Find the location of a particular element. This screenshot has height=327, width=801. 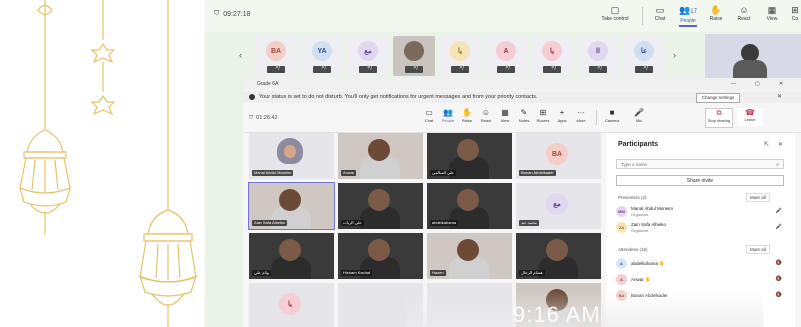

video-tile: يا is located at coordinates (291, 305).